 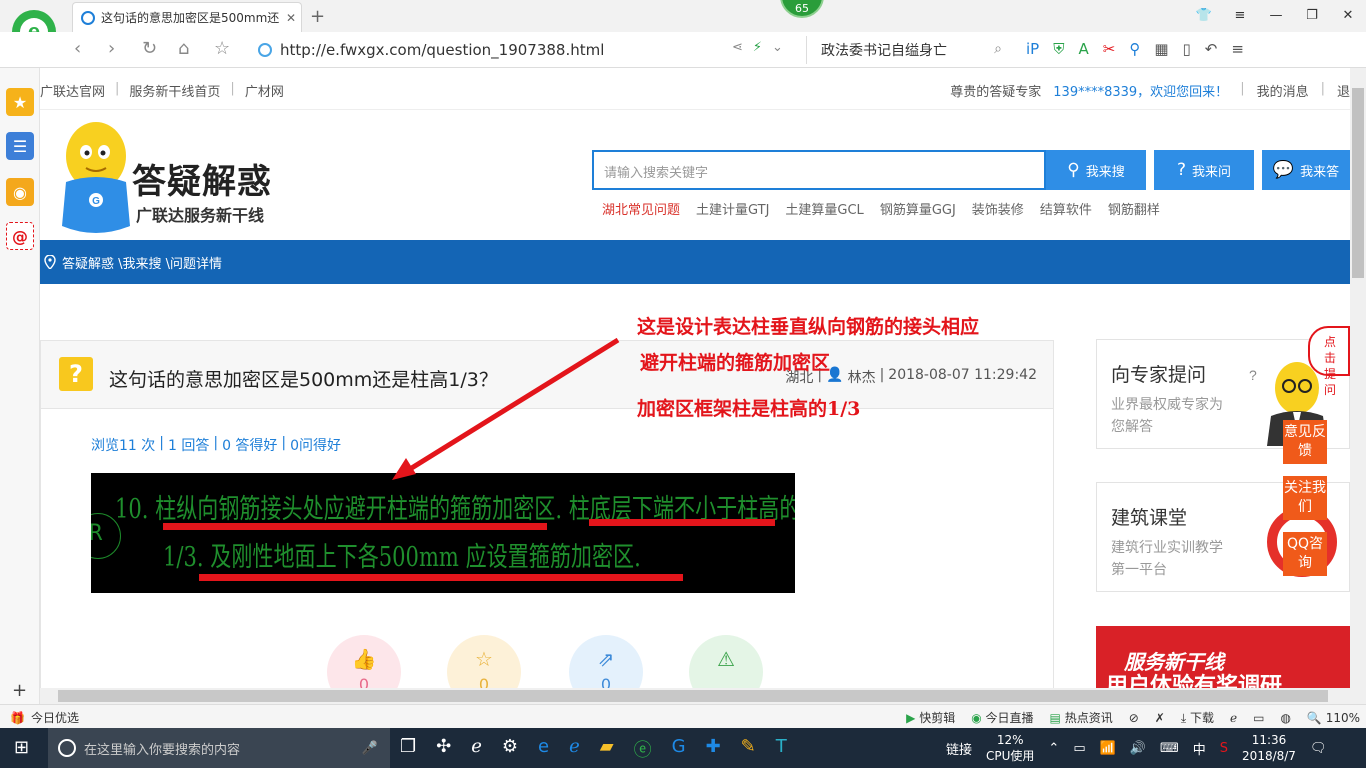 What do you see at coordinates (72, 90) in the screenshot?
I see `topbar-link-glodon: 广联达官网` at bounding box center [72, 90].